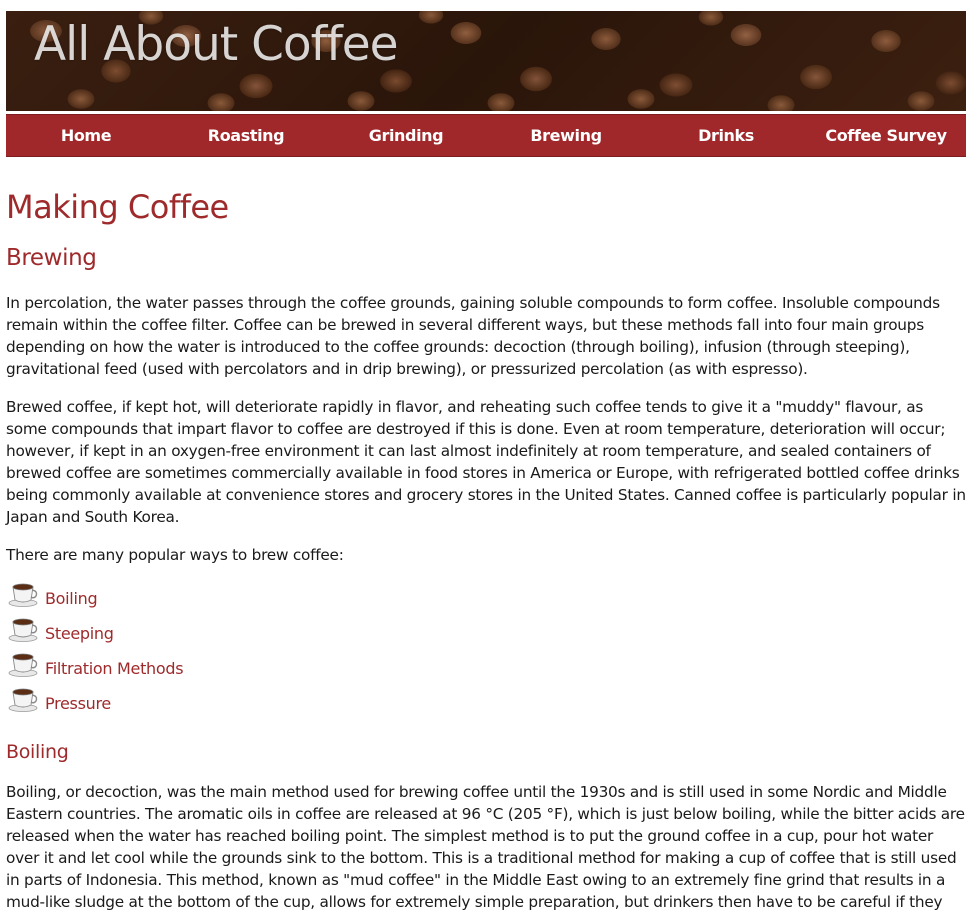 This screenshot has height=913, width=969. I want to click on nav-item-brewing: Brewing, so click(566, 135).